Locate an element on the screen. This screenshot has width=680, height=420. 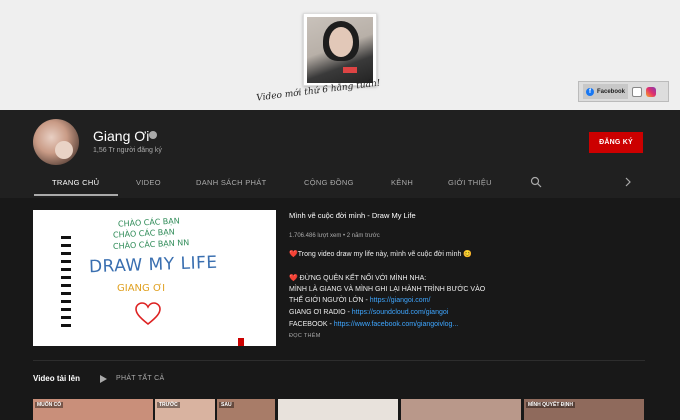
tab-community: CỘNG ĐỒNG is located at coordinates (329, 182).